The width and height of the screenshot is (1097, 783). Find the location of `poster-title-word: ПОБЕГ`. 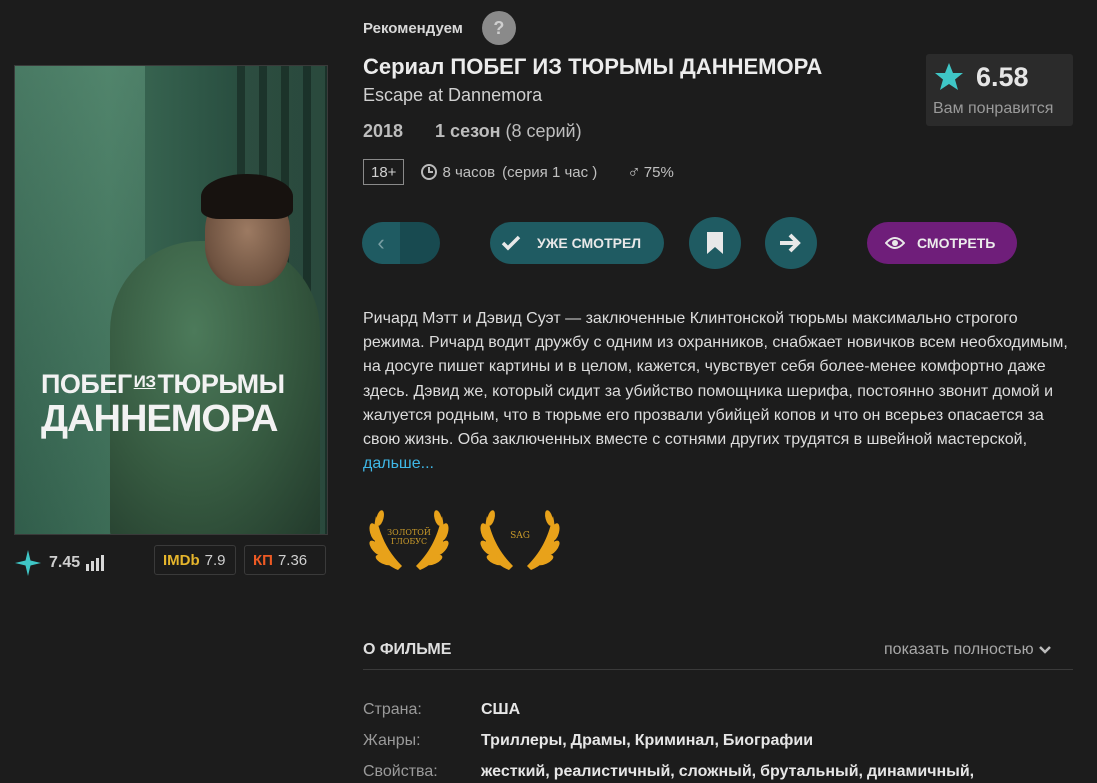

poster-title-word: ПОБЕГ is located at coordinates (86, 384).